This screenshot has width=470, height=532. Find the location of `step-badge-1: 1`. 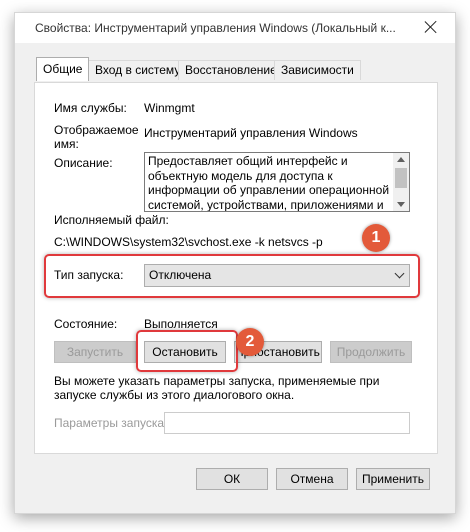

step-badge-1: 1 is located at coordinates (376, 238).